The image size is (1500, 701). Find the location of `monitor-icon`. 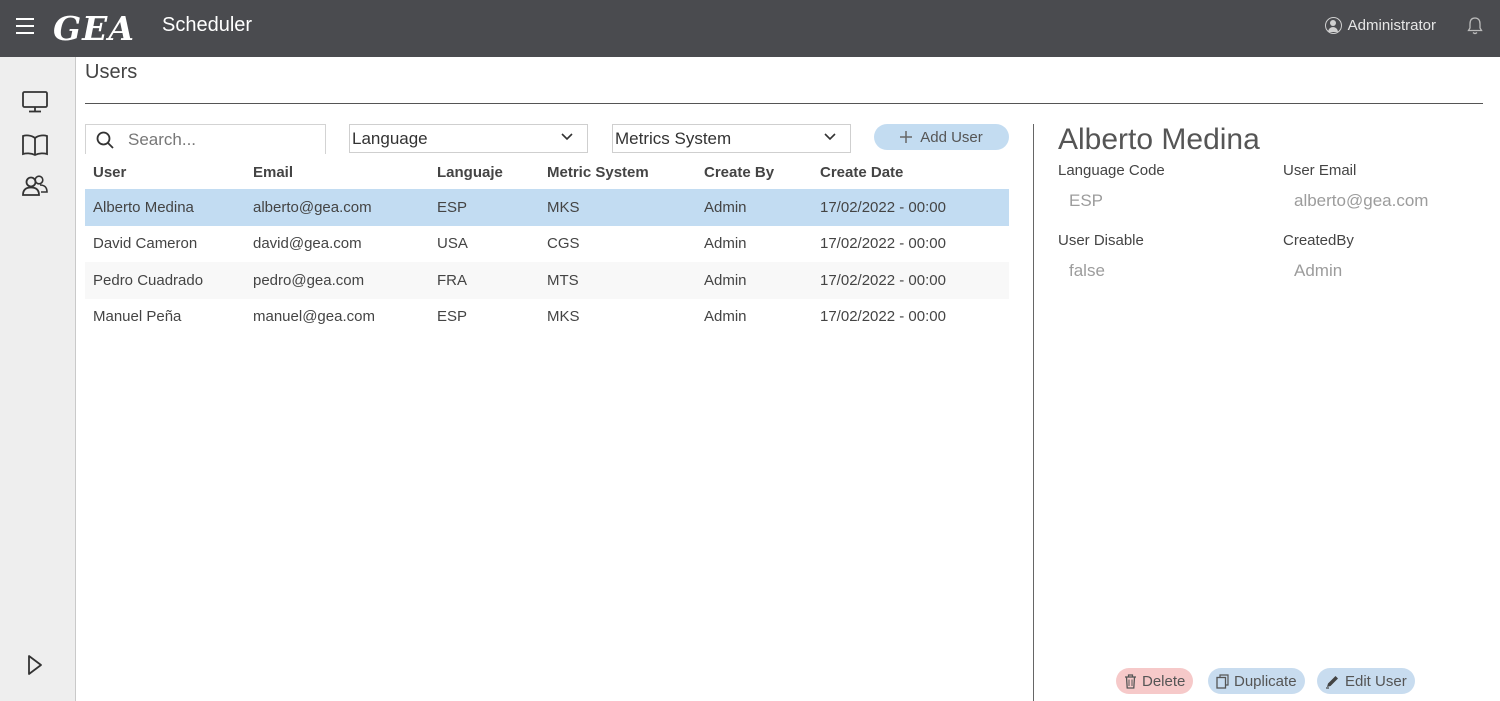

monitor-icon is located at coordinates (35, 102).